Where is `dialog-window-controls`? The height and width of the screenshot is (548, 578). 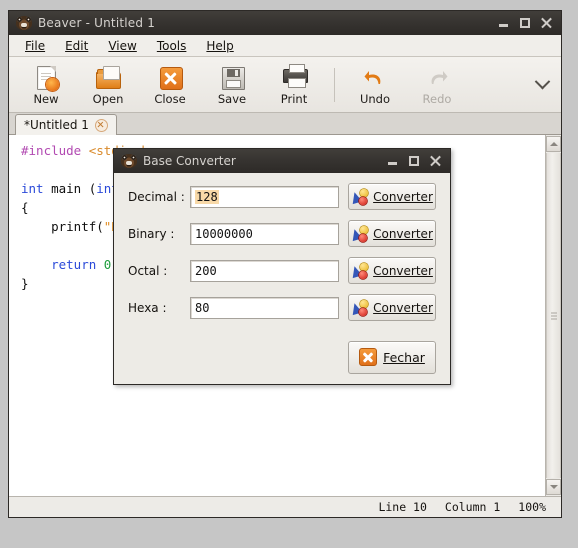
dialog-window-controls is located at coordinates (416, 161).